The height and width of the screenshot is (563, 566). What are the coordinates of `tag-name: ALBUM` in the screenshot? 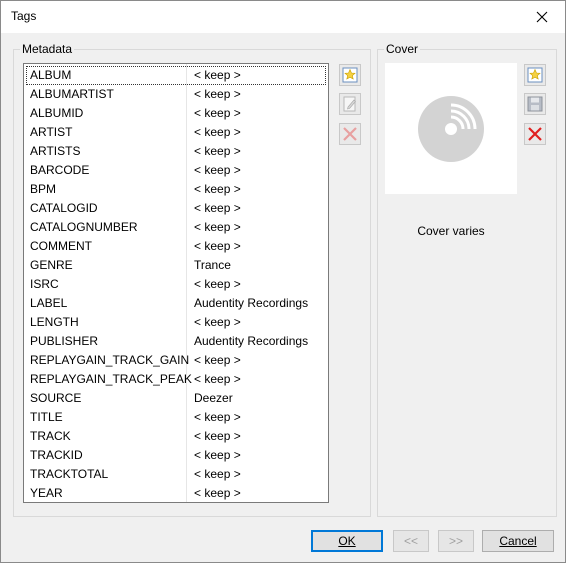 It's located at (51, 75).